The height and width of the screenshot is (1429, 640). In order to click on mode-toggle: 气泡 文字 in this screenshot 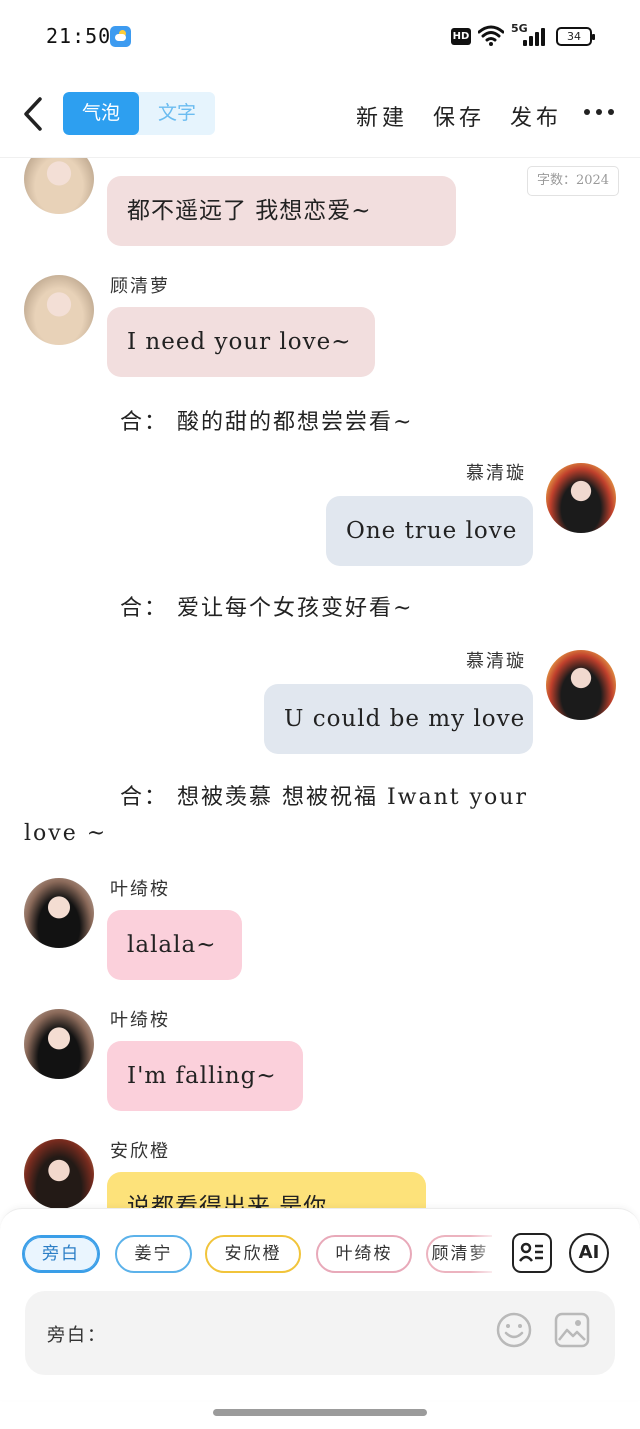, I will do `click(139, 113)`.